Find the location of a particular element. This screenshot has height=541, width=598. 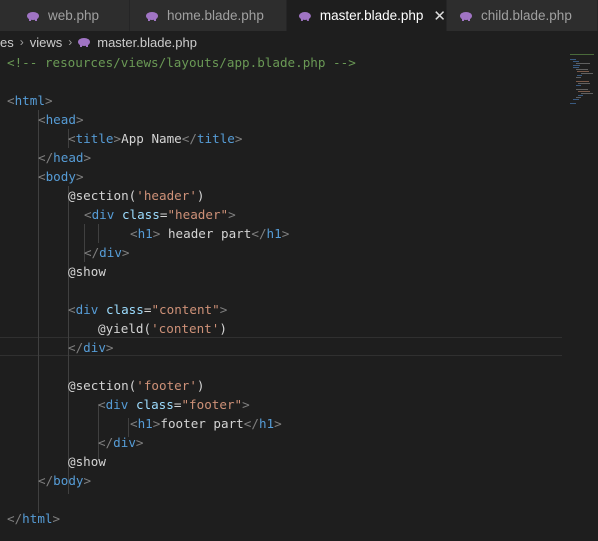

tab-child-blade: child.blade.php is located at coordinates (522, 15).